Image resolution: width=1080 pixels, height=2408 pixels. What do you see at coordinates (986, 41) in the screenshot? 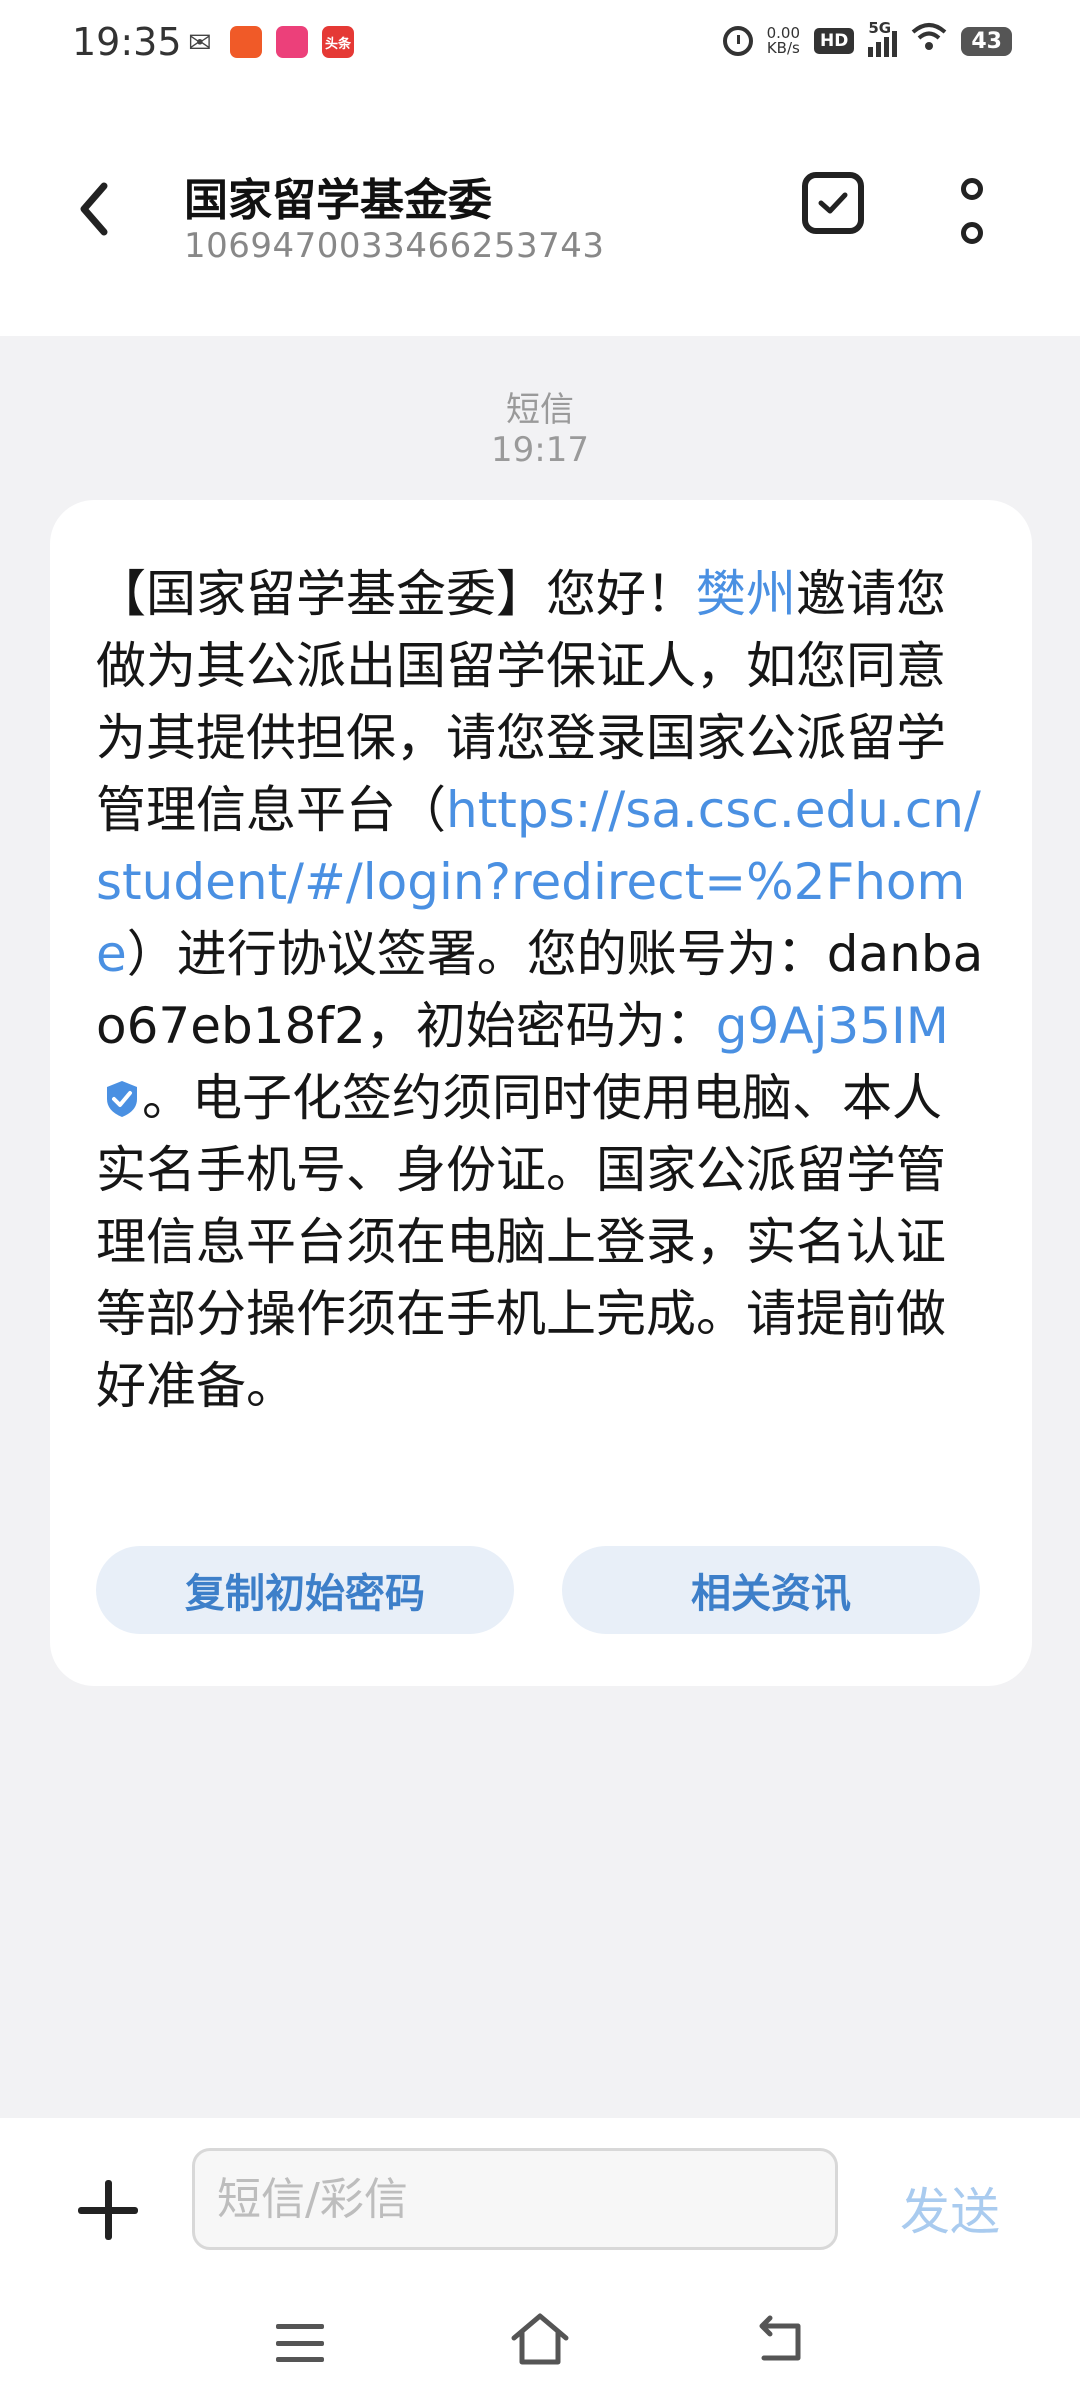
I see `battery-icon: 43` at bounding box center [986, 41].